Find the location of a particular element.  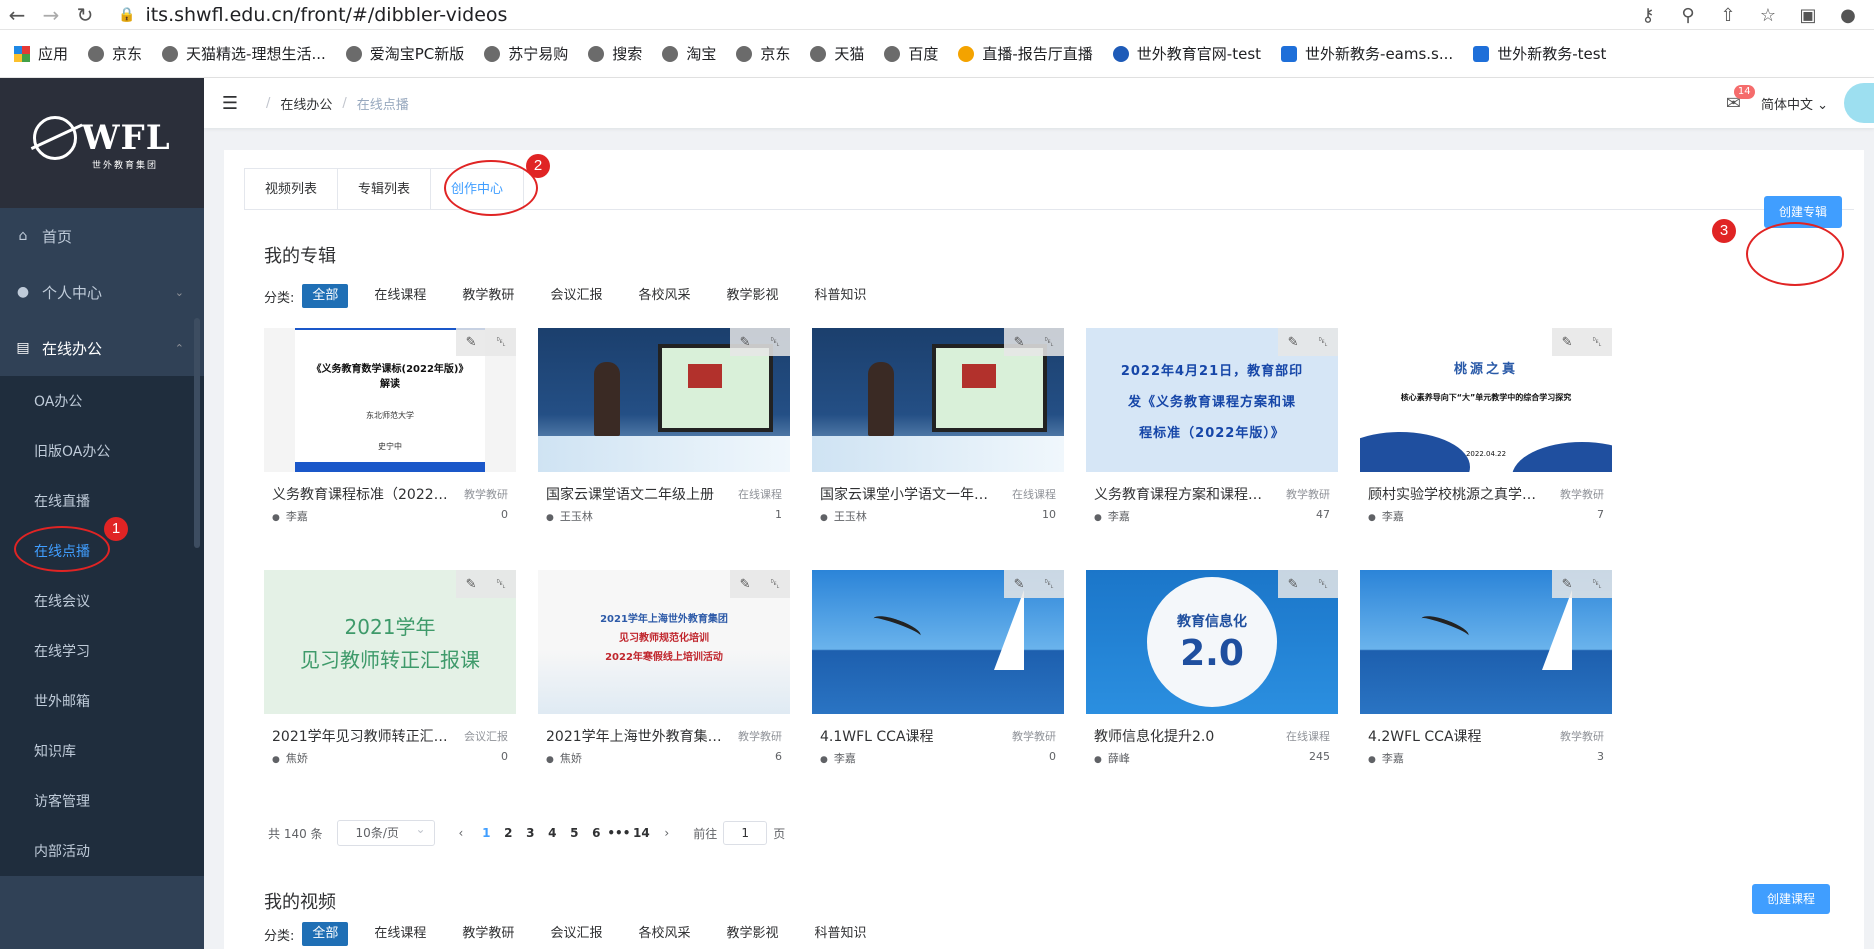

card-thumbnail: 教育信息化 2.0 ✎ ␡ is located at coordinates (1212, 642).